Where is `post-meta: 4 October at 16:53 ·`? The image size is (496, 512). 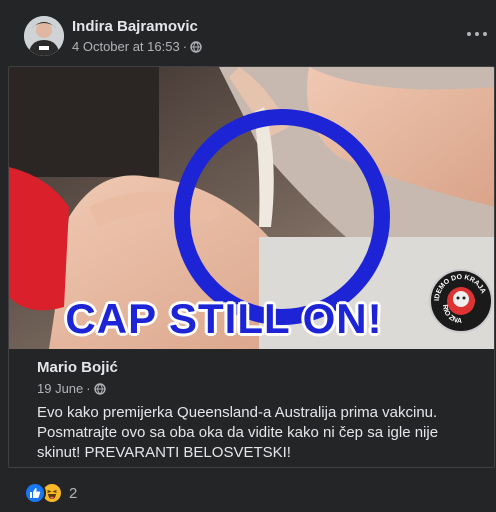 post-meta: 4 October at 16:53 · is located at coordinates (137, 46).